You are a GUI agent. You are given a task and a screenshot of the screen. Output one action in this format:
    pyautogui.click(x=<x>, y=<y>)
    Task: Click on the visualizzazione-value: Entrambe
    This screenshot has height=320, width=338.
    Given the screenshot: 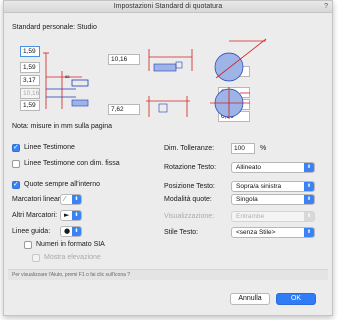 What is the action you would take?
    pyautogui.click(x=250, y=216)
    